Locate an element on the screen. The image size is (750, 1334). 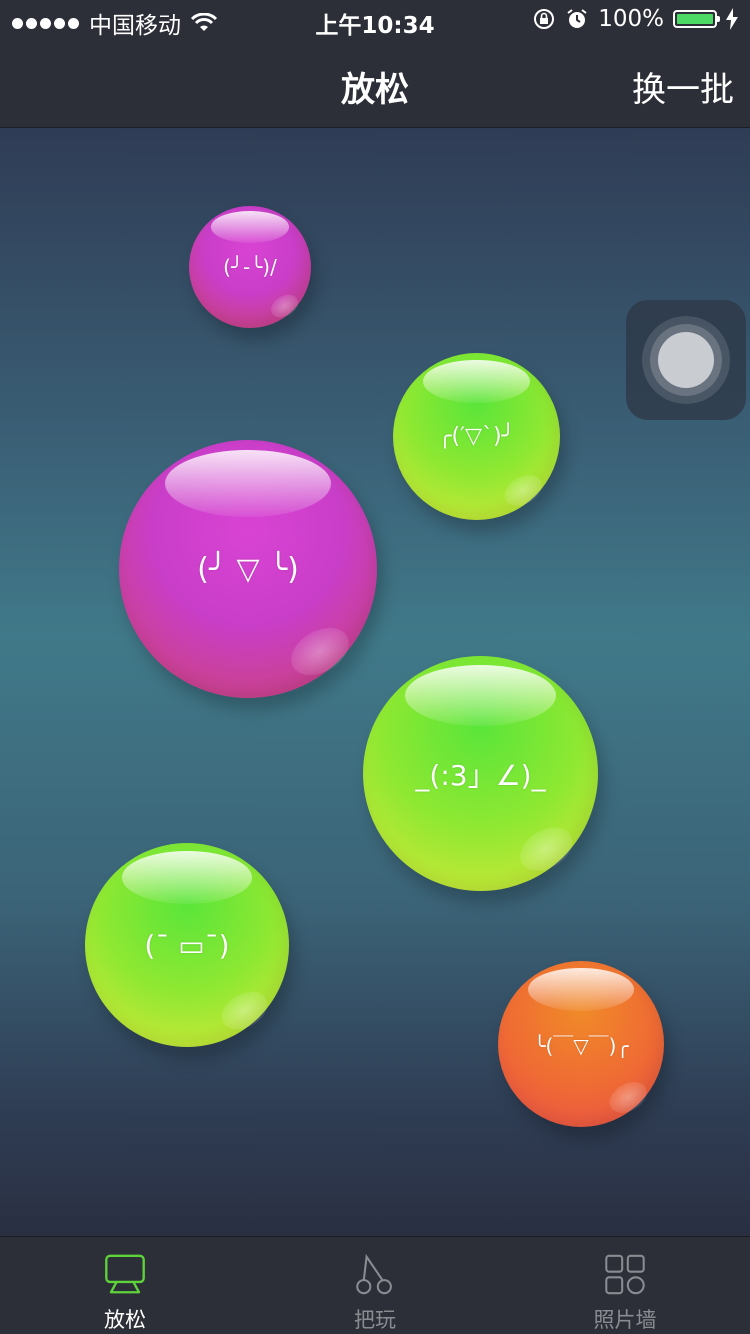
battery-icon is located at coordinates (696, 19).